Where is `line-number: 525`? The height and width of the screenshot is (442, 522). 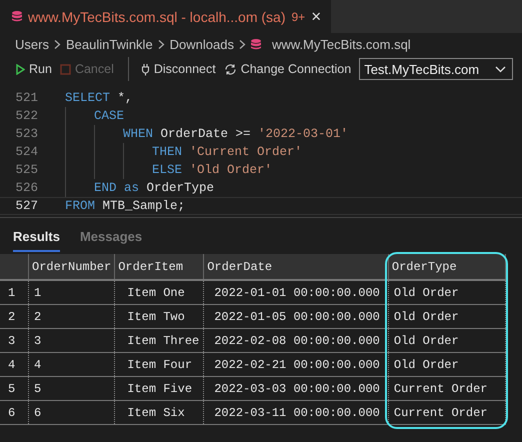 line-number: 525 is located at coordinates (26, 170).